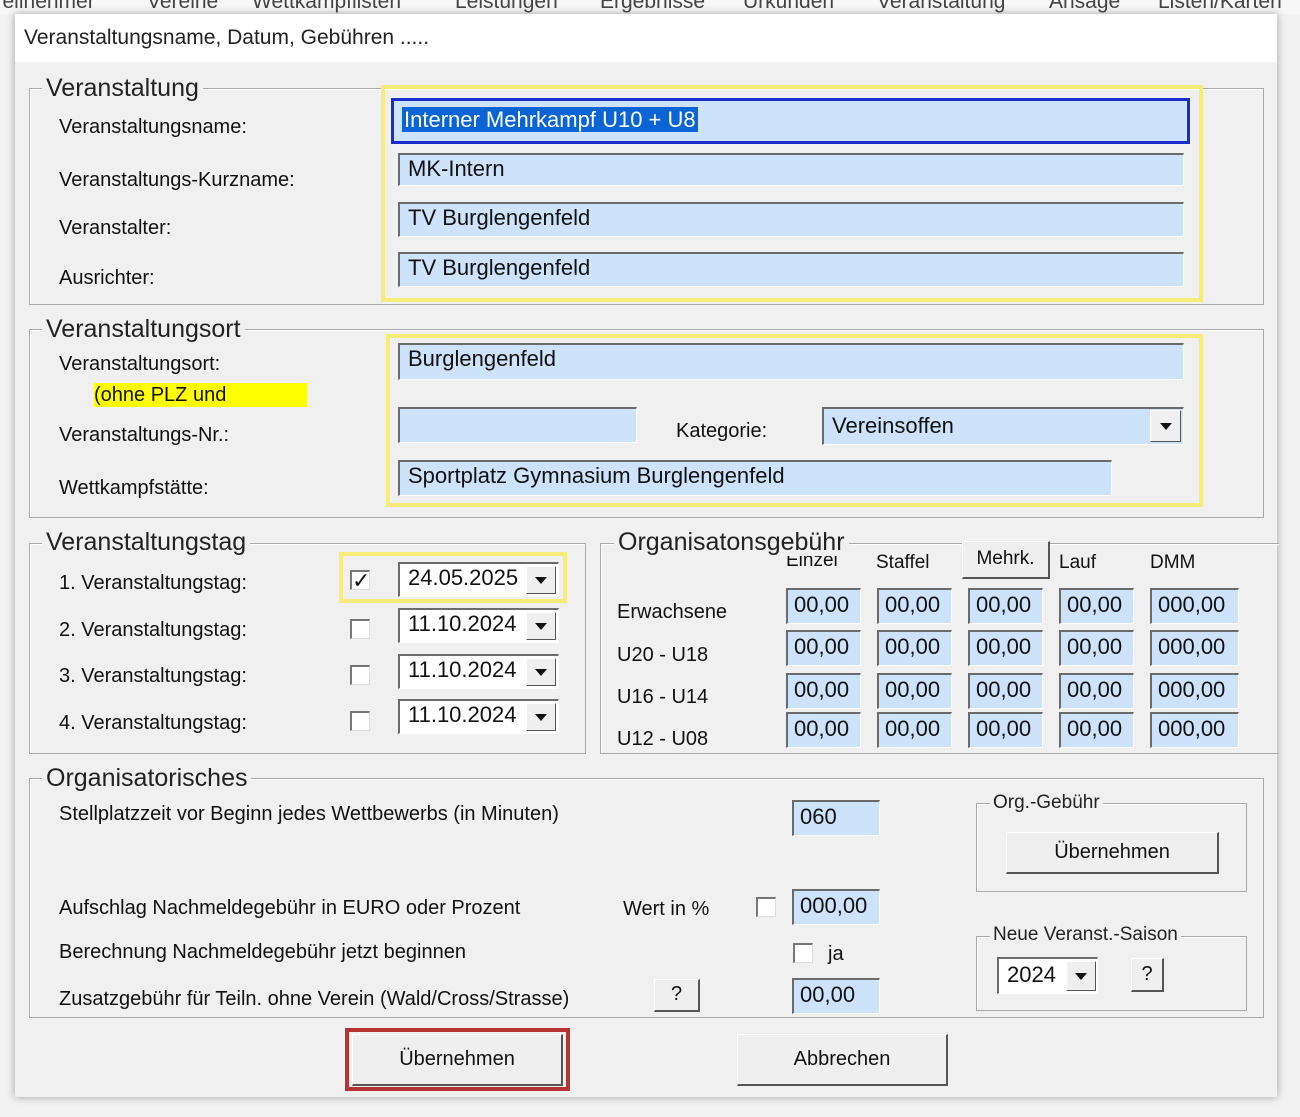  Describe the element at coordinates (790, 121) in the screenshot. I see `veranstaltungsname-input: Interner Mehrkampf U10 + U8` at that location.